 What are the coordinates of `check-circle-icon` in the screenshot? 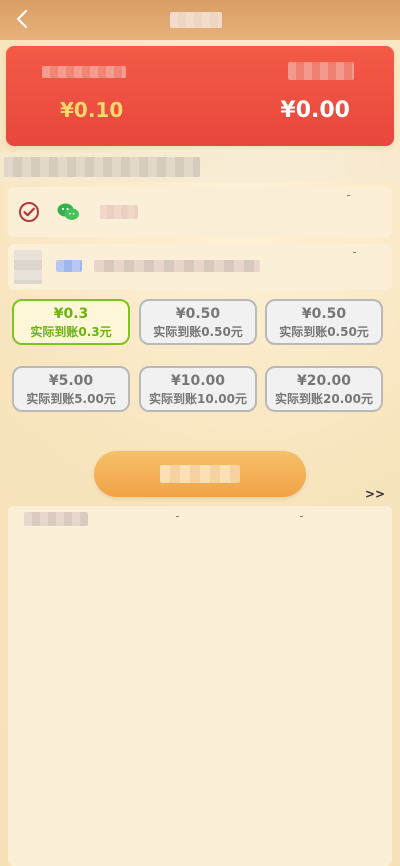 It's located at (29, 212).